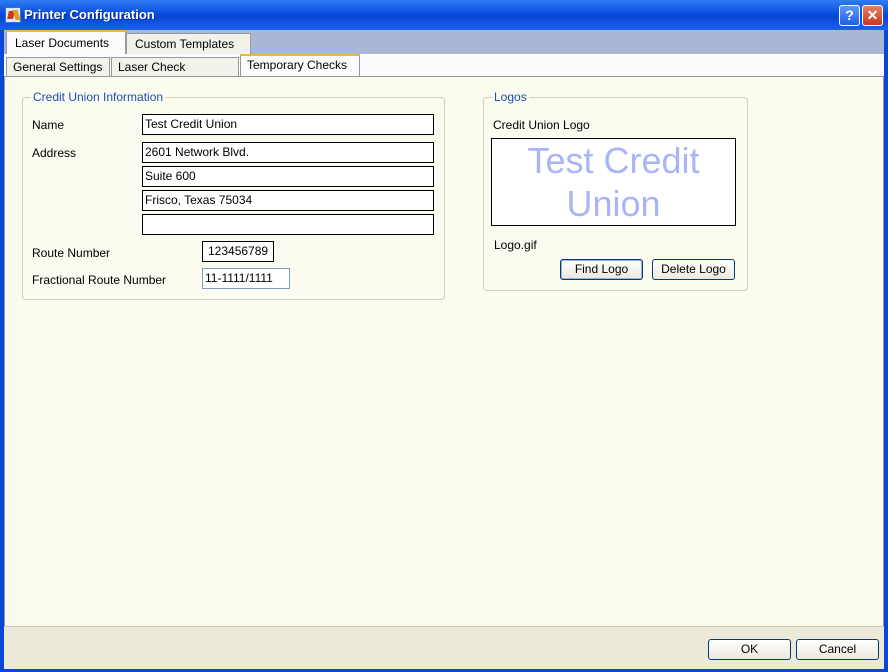  Describe the element at coordinates (837, 649) in the screenshot. I see `cancel-button: Cancel` at that location.